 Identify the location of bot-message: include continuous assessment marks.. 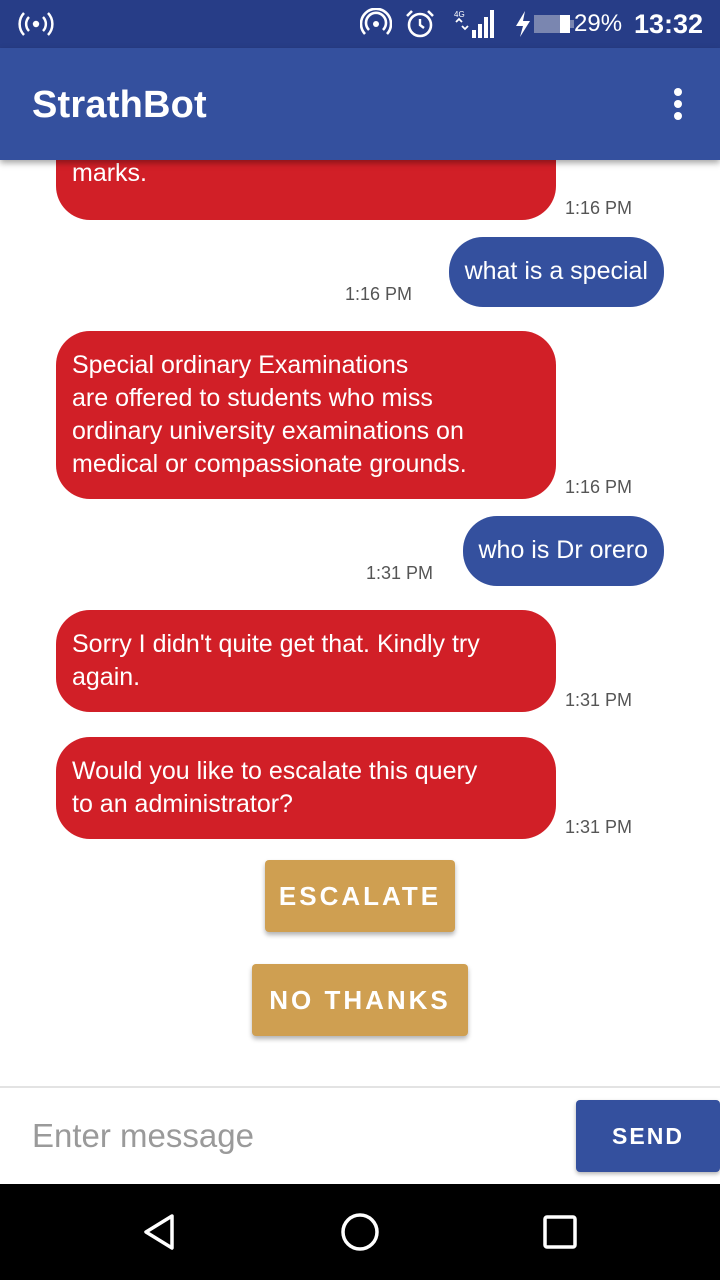
(306, 190).